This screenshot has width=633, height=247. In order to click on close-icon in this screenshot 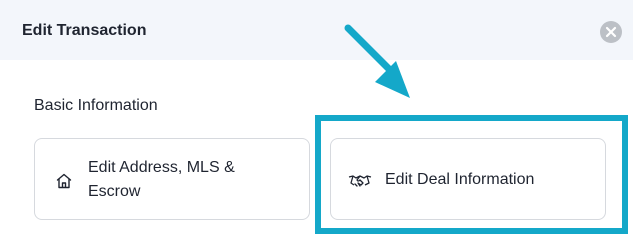, I will do `click(611, 32)`.